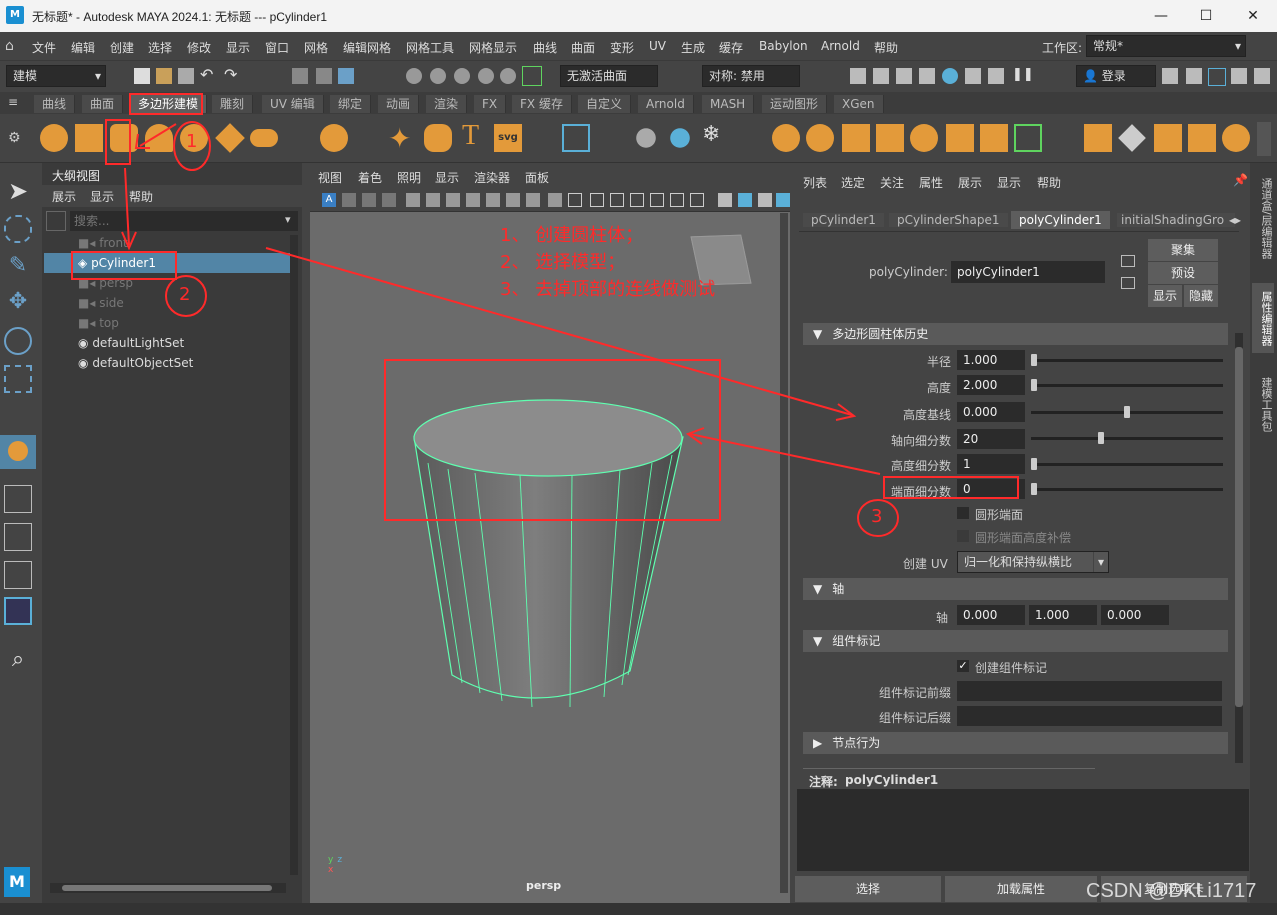 The height and width of the screenshot is (915, 1277). Describe the element at coordinates (168, 888) in the screenshot. I see `outliner-hscrollbar` at that location.